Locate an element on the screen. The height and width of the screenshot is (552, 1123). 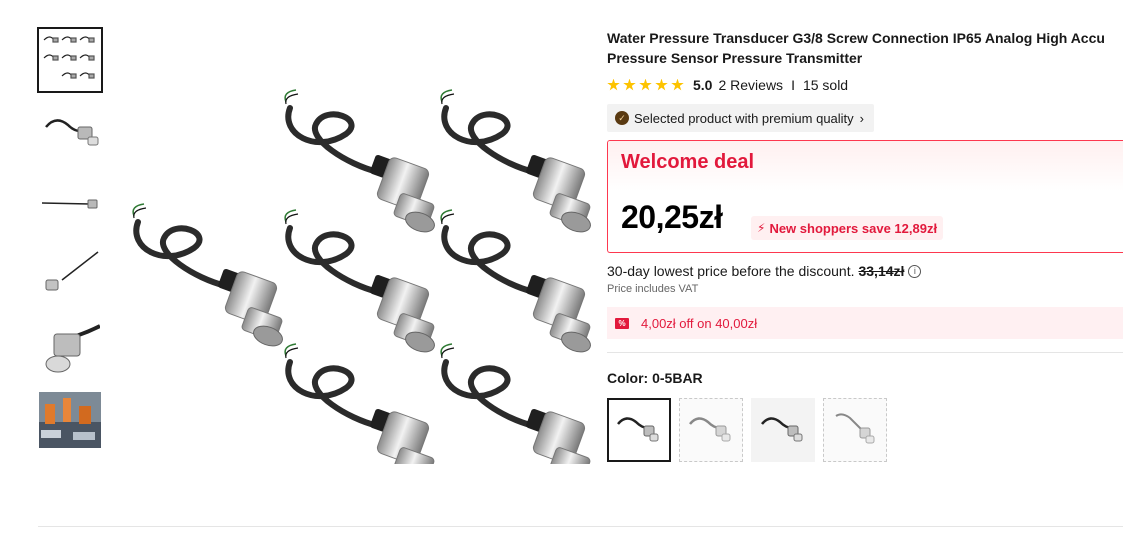
deal-title: Welcome deal is located at coordinates (688, 162).